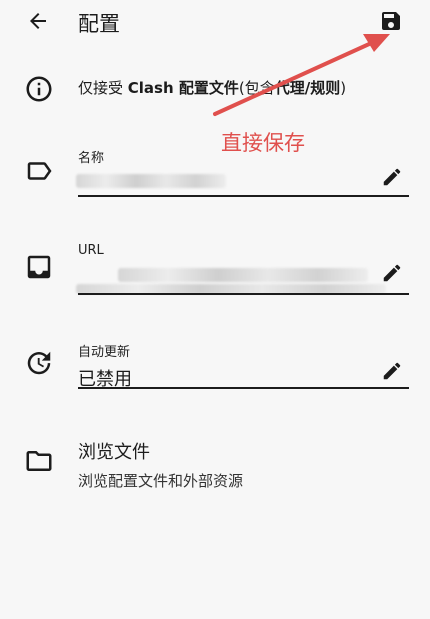 The height and width of the screenshot is (619, 430). I want to click on page-title: 配置, so click(99, 24).